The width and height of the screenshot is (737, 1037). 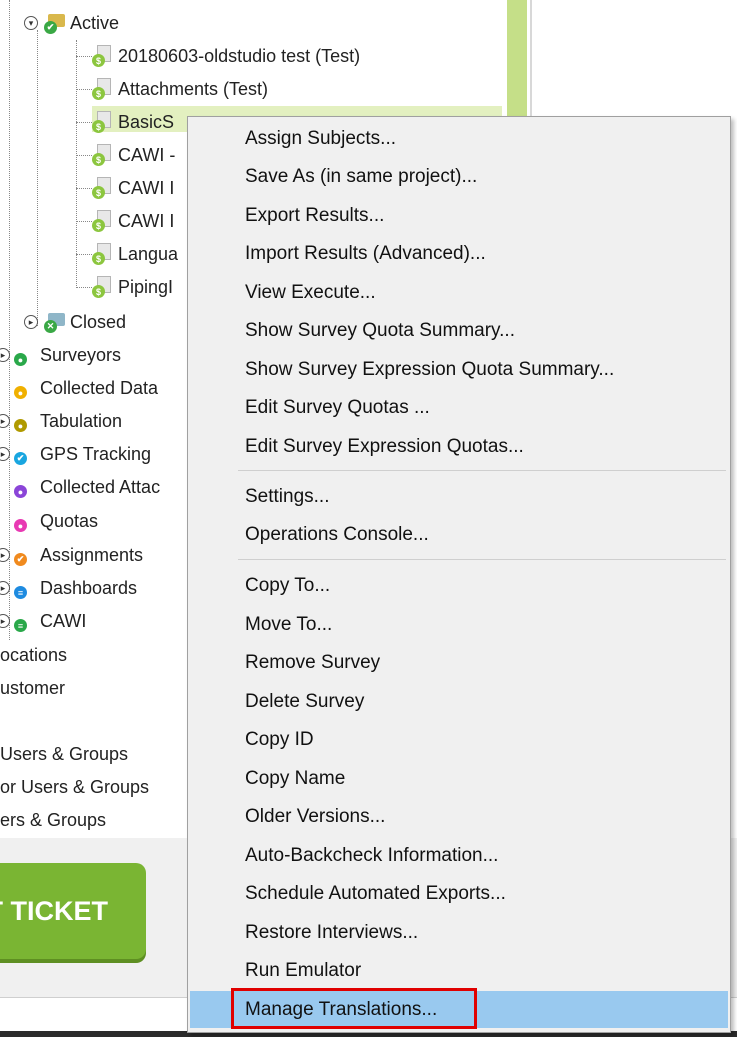 I want to click on tree-node-customer: ustomer, so click(x=32, y=688).